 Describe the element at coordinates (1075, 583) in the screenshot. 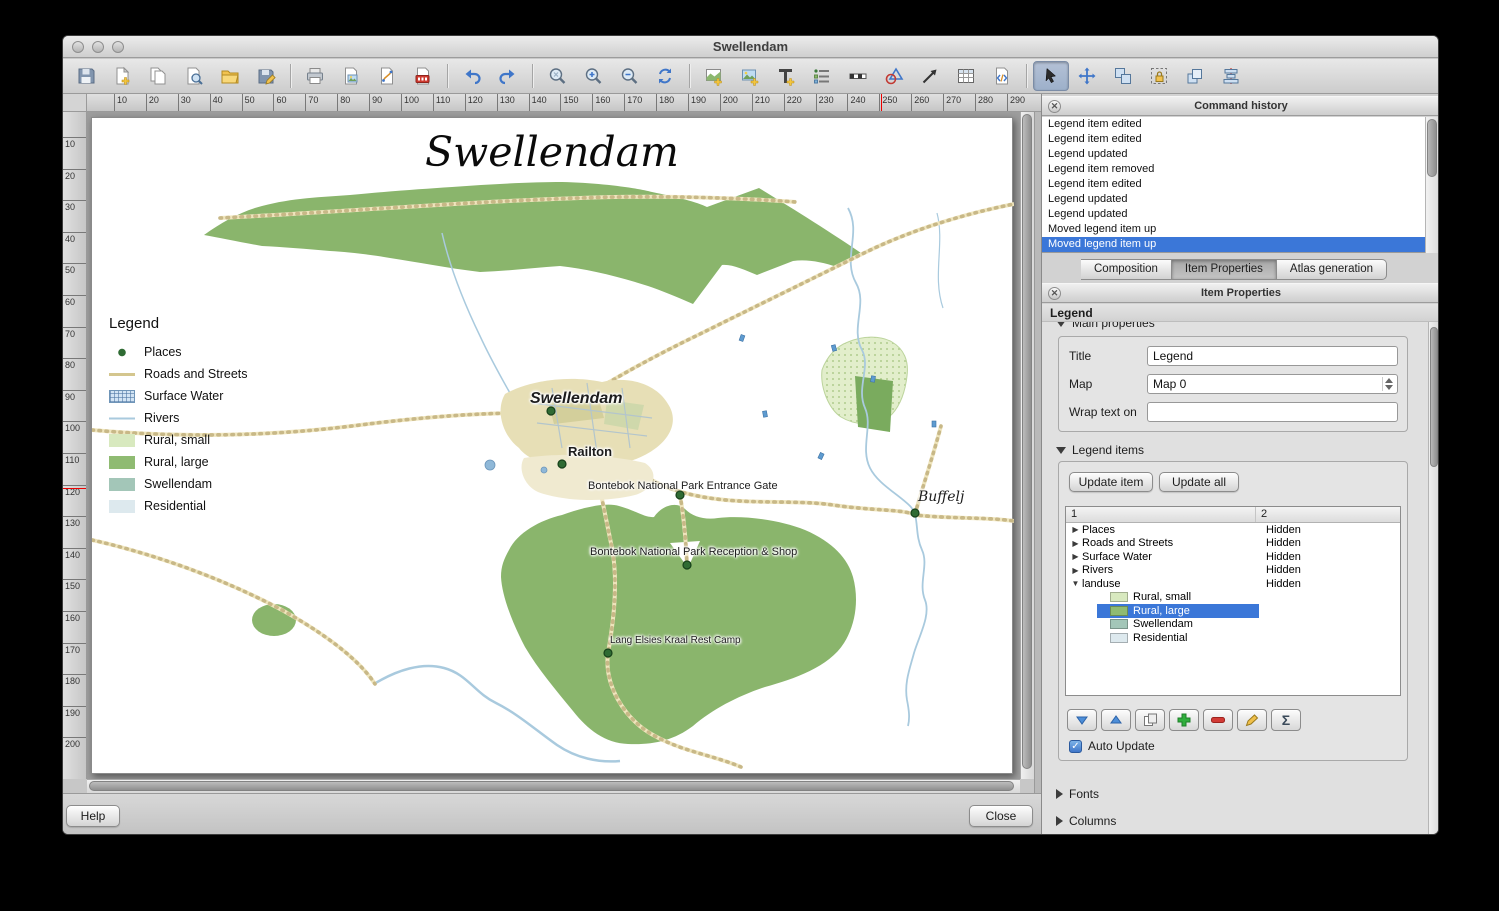

I see `expand-arrow-icon: ▼` at that location.